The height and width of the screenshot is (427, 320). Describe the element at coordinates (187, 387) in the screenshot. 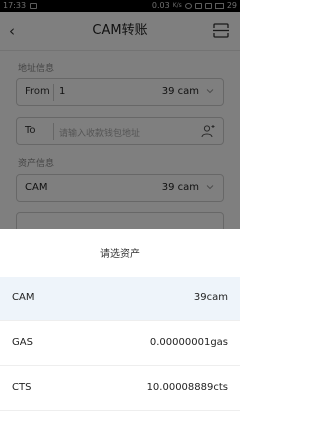

I see `asset-amount: 10.00008889cts` at that location.